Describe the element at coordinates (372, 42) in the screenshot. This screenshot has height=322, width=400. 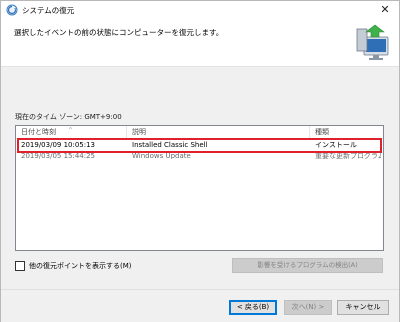
I see `restore-computer-icon` at that location.